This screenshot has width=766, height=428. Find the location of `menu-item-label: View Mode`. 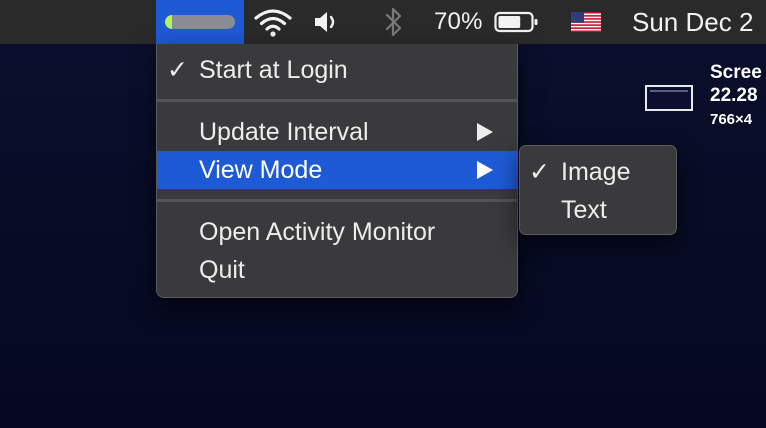

menu-item-label: View Mode is located at coordinates (261, 169).